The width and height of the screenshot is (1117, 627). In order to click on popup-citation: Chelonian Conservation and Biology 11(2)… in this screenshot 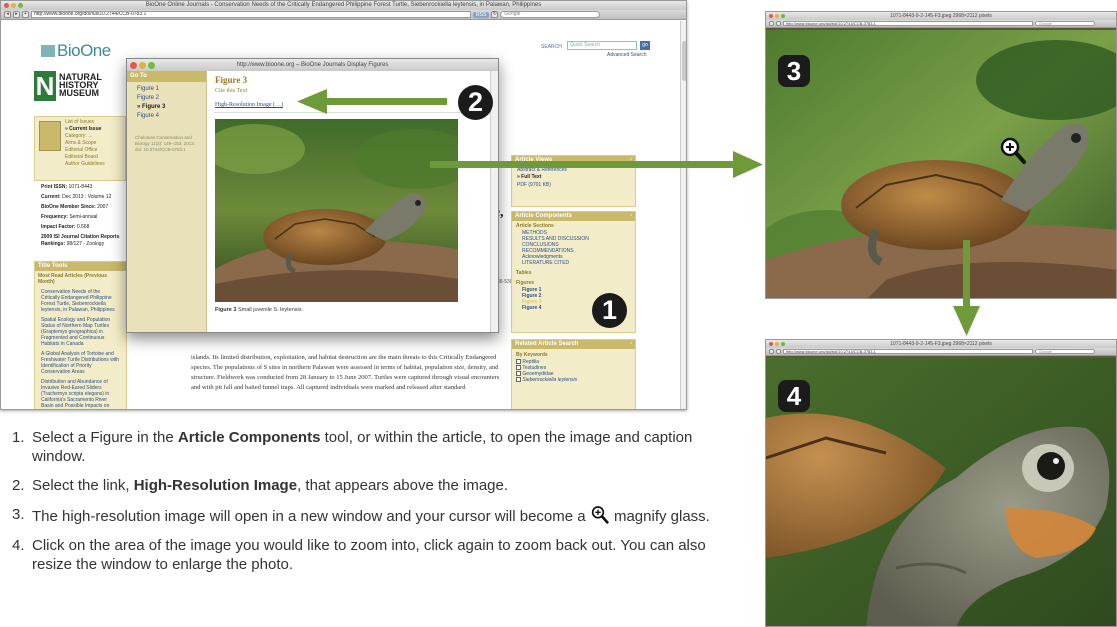, I will do `click(165, 143)`.